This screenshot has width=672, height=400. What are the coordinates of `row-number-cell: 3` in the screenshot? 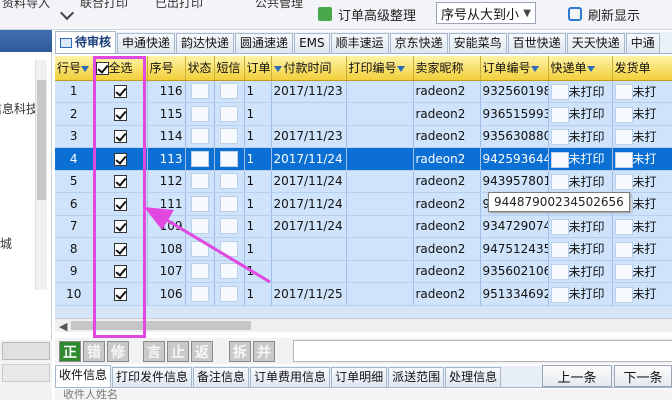 It's located at (74, 136).